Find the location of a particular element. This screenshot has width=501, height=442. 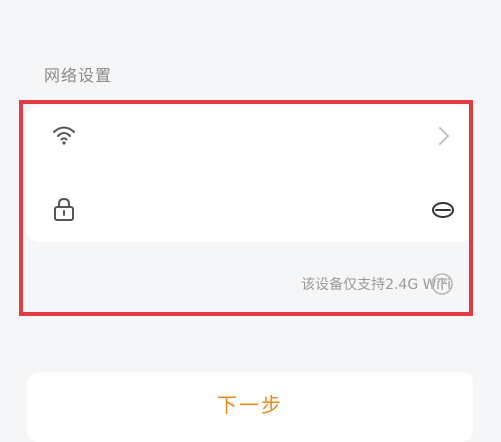

help-icon is located at coordinates (442, 284).